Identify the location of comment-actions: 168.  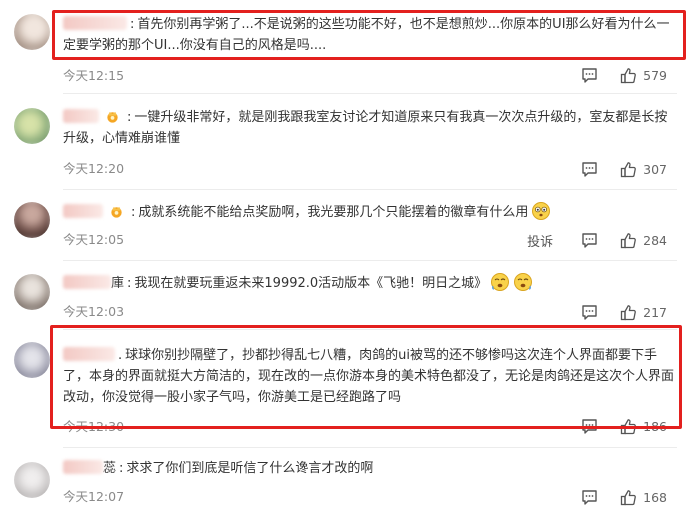
(613, 497).